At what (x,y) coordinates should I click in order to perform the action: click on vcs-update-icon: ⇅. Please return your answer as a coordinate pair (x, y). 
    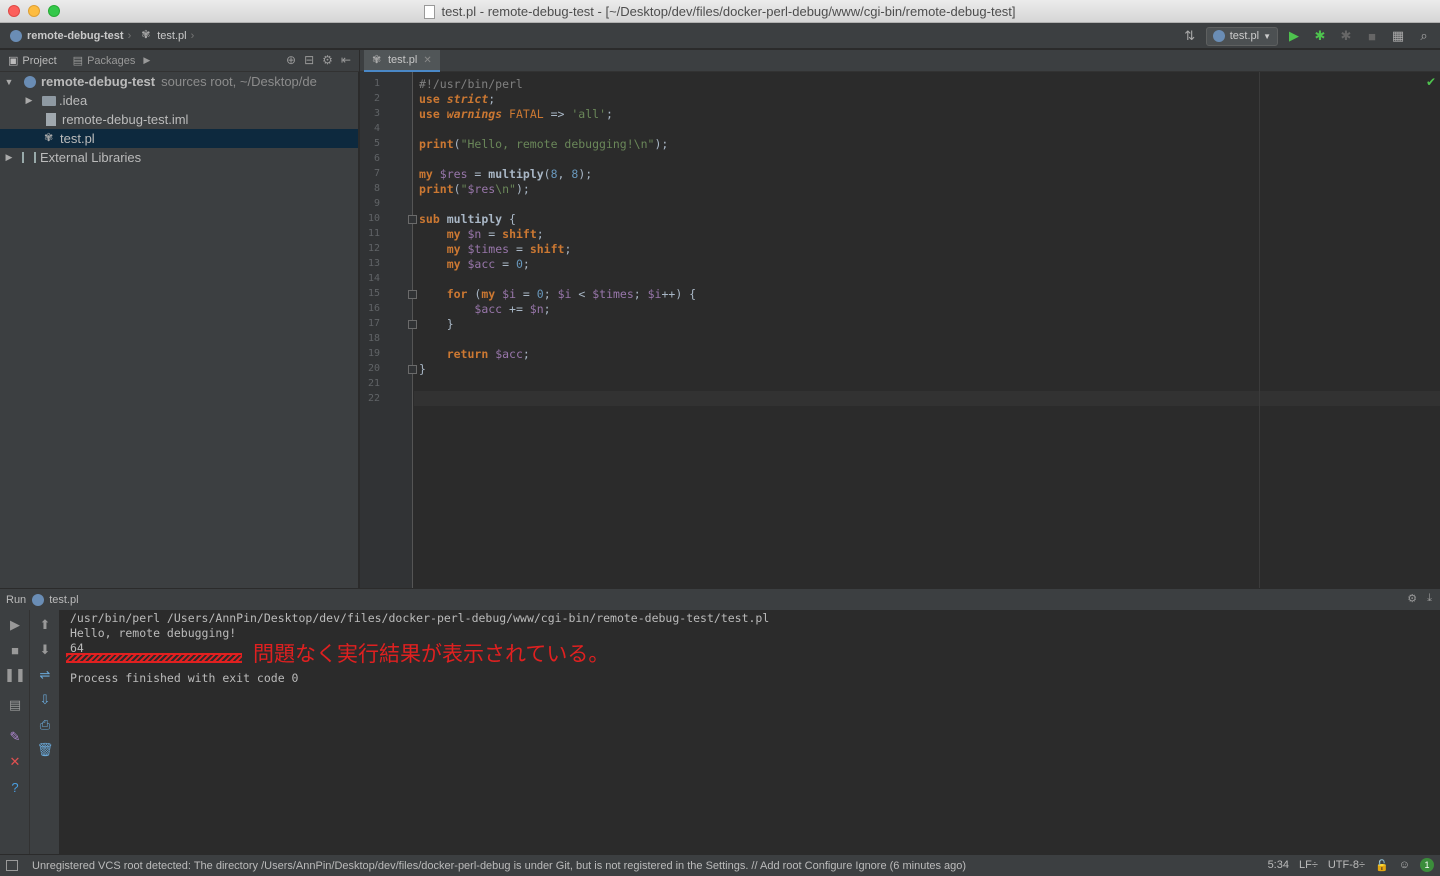
    Looking at the image, I should click on (1190, 36).